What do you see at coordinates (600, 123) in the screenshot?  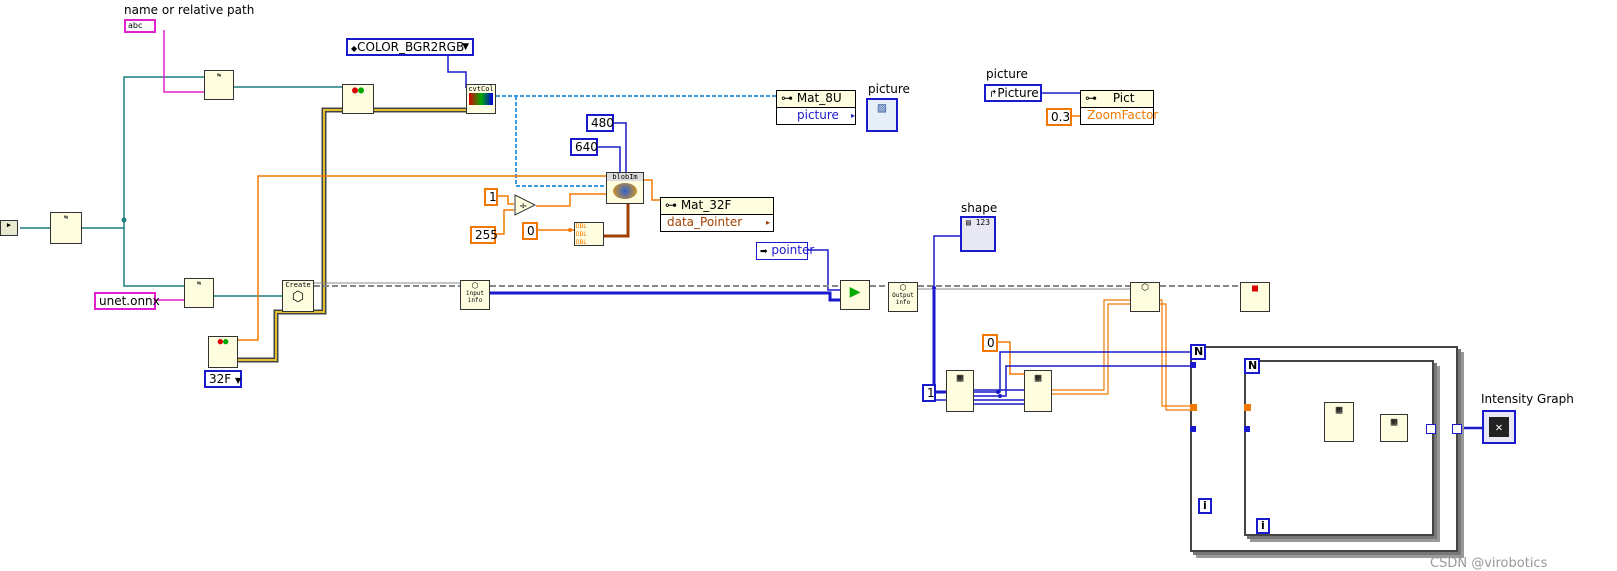 I see `height-constant: 480` at bounding box center [600, 123].